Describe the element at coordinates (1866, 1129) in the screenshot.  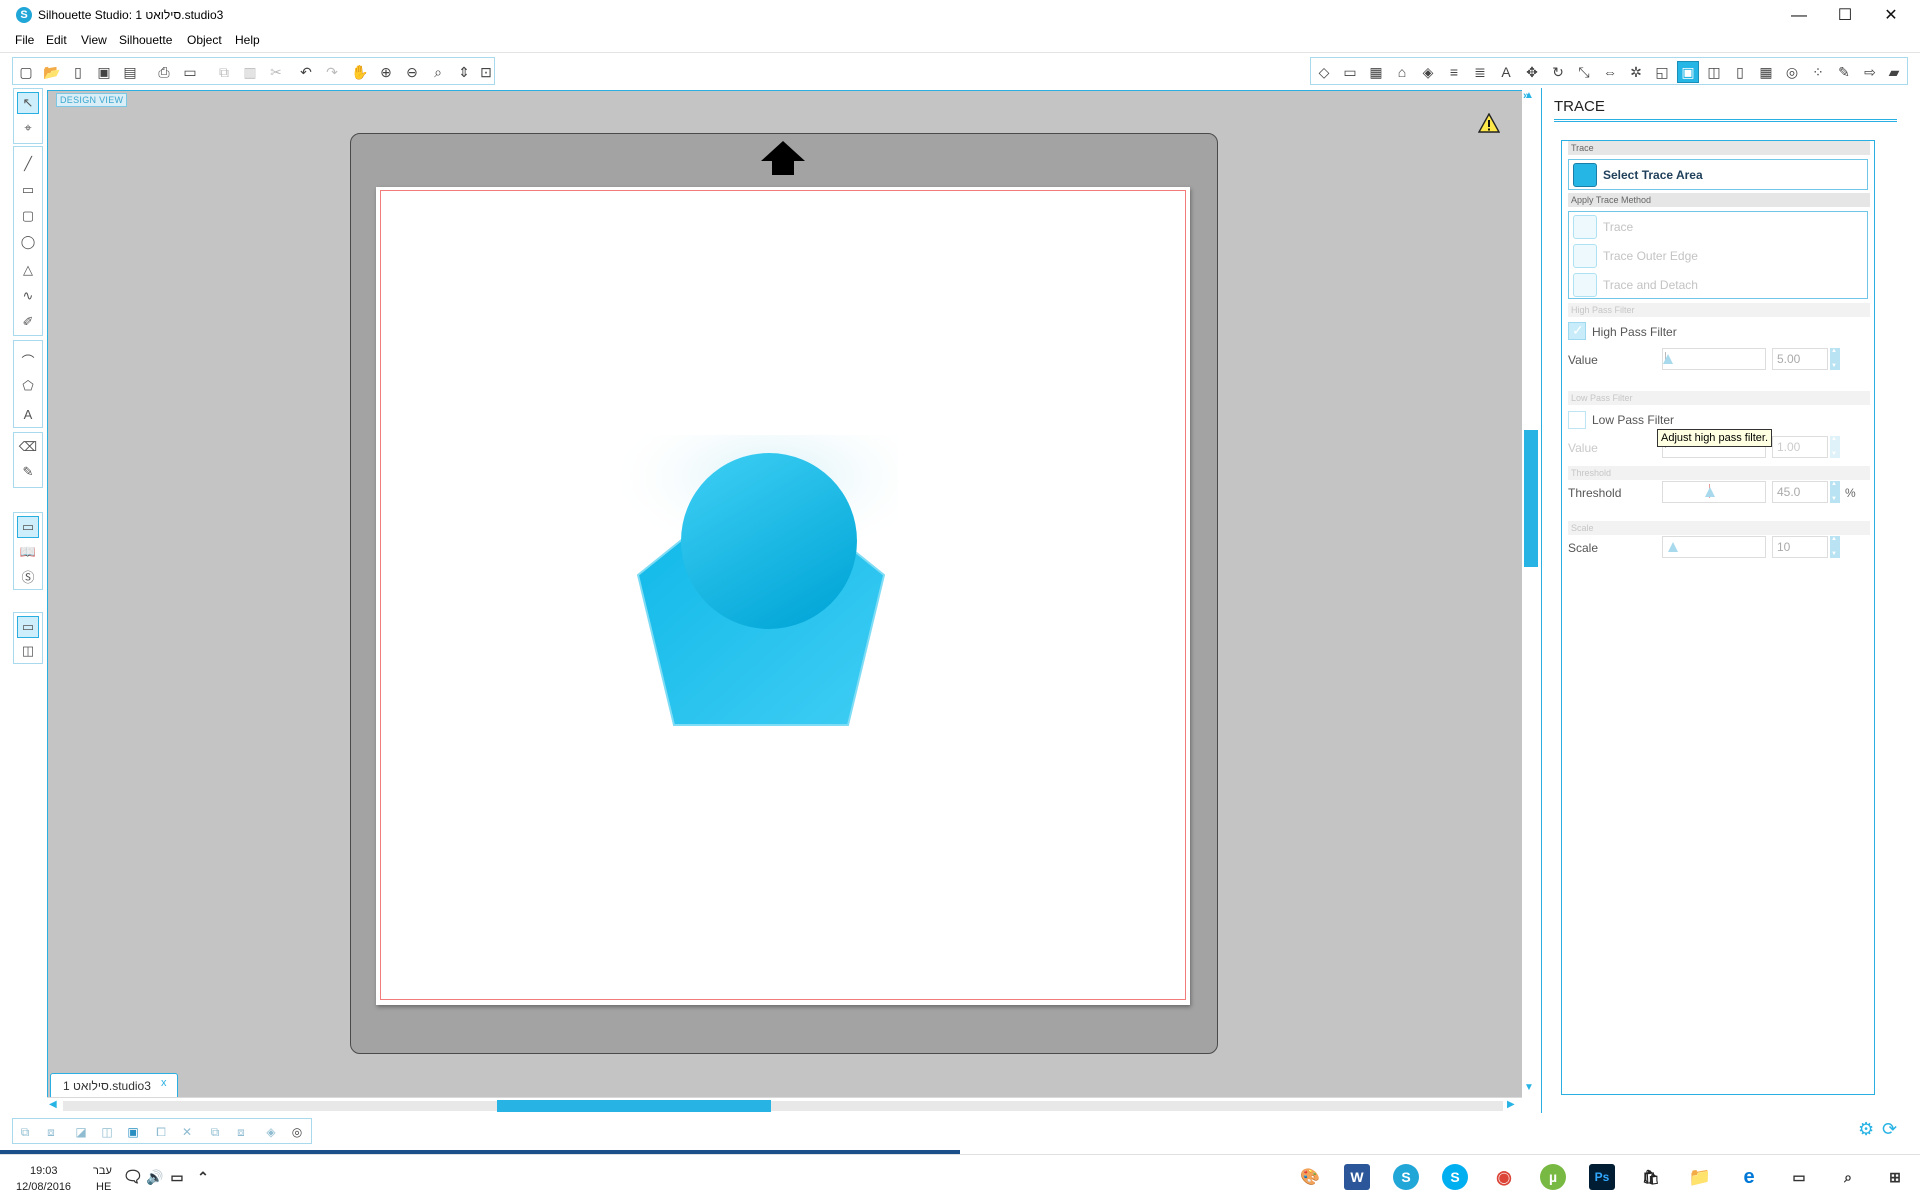
I see `settings-gear-icon: ⚙` at that location.